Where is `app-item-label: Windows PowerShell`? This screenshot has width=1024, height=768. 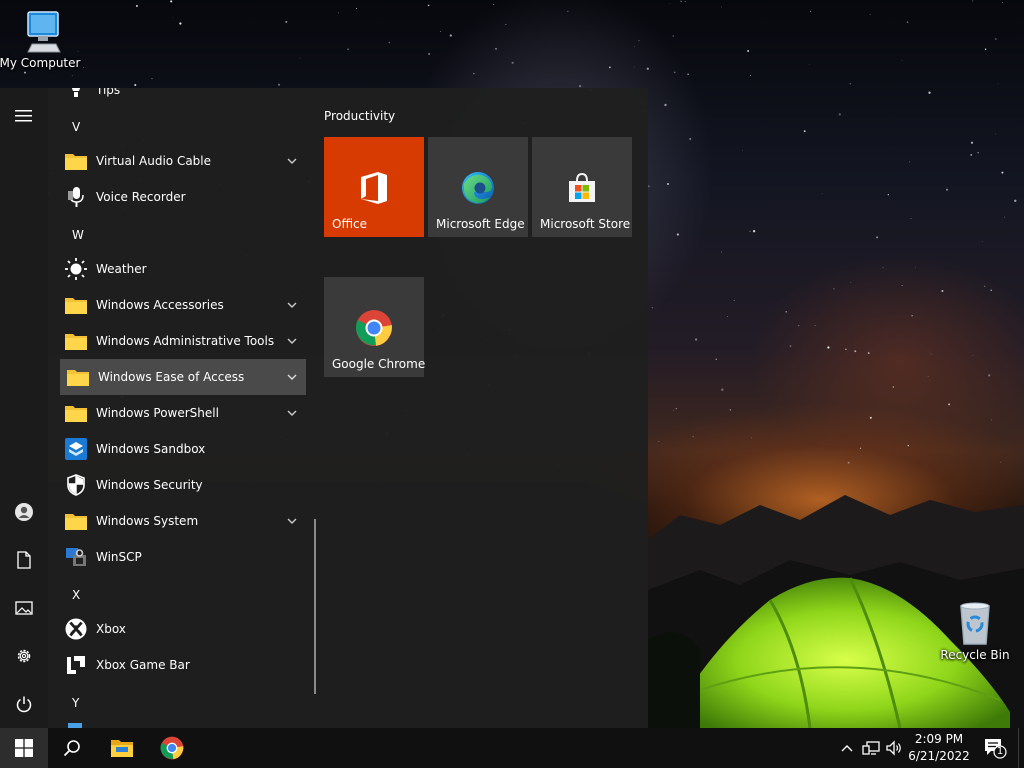
app-item-label: Windows PowerShell is located at coordinates (157, 413).